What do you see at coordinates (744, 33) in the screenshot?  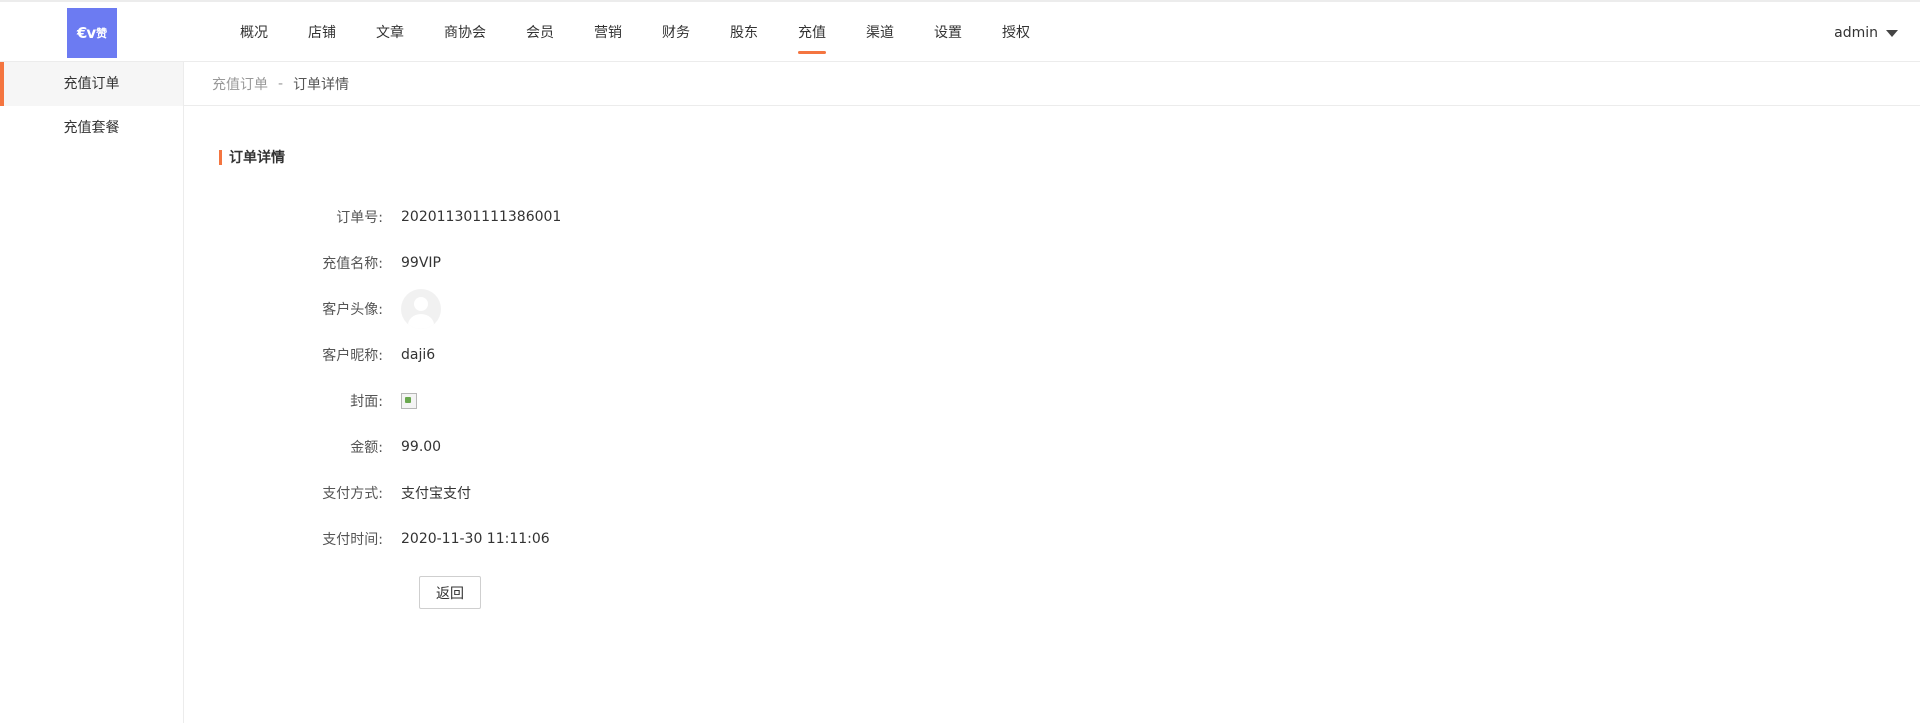 I see `nav-item-shareholders: 股东` at bounding box center [744, 33].